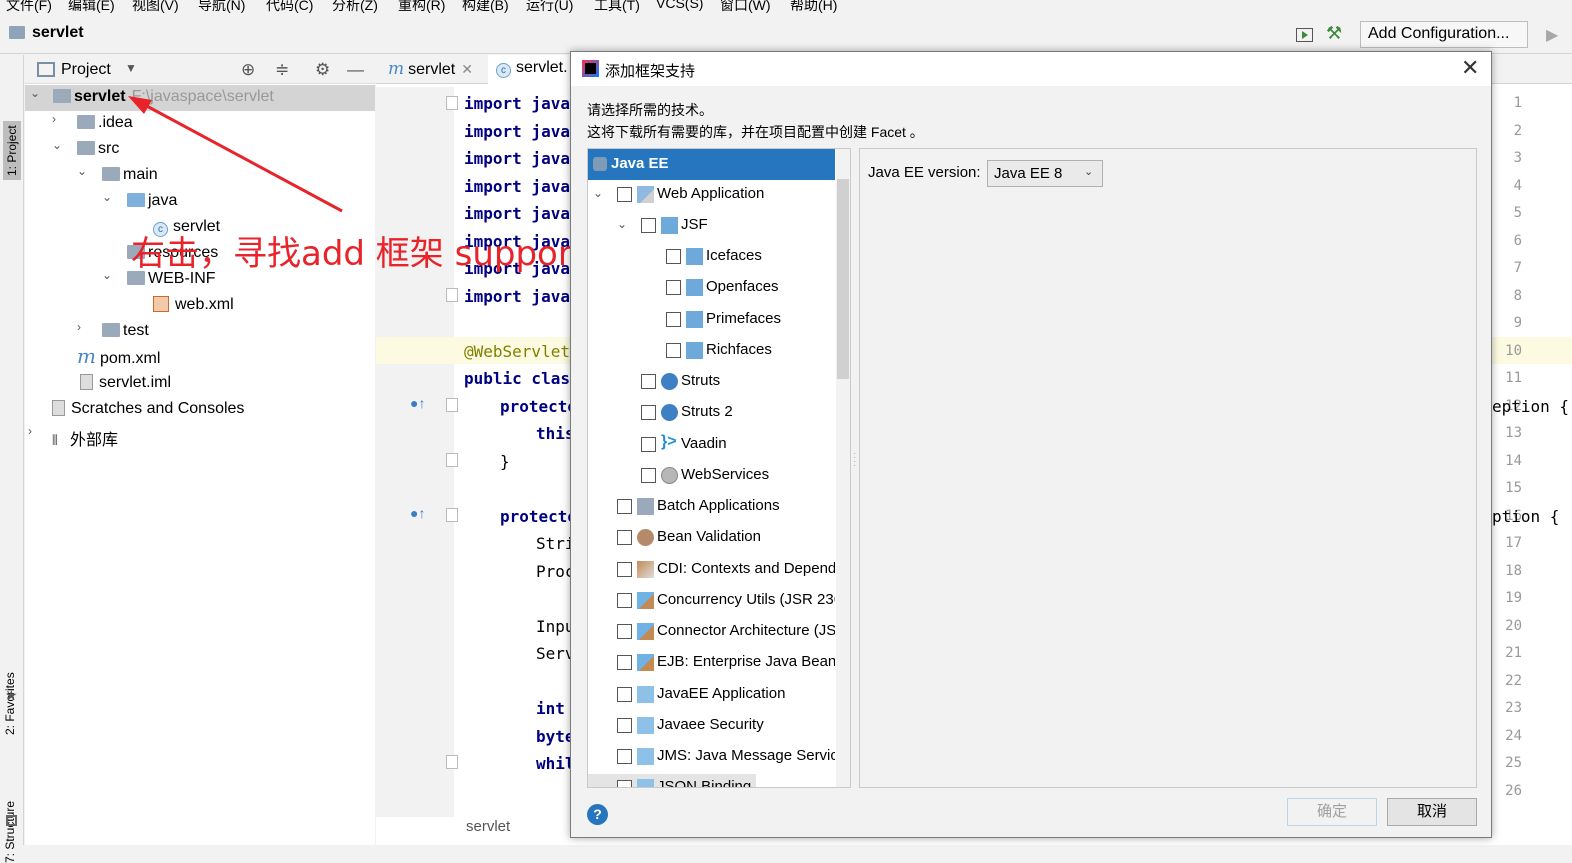  Describe the element at coordinates (200, 357) in the screenshot. I see `tree-item-pom: m pom.xml` at that location.